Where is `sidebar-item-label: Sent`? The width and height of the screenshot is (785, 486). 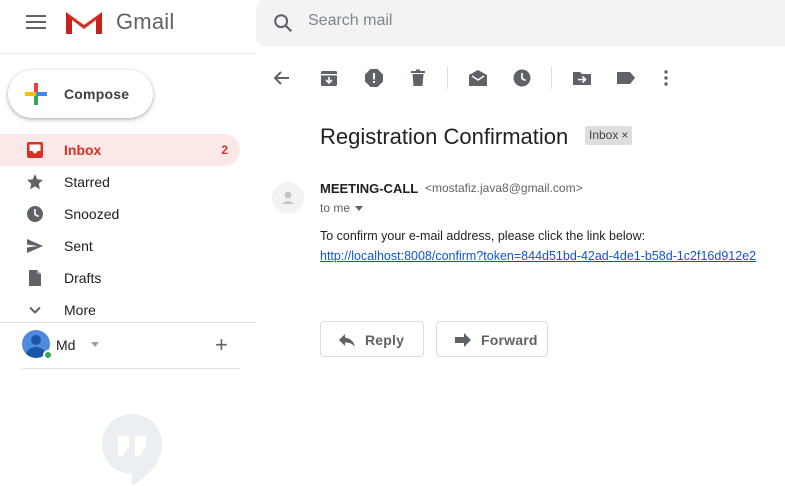
sidebar-item-label: Sent is located at coordinates (78, 246).